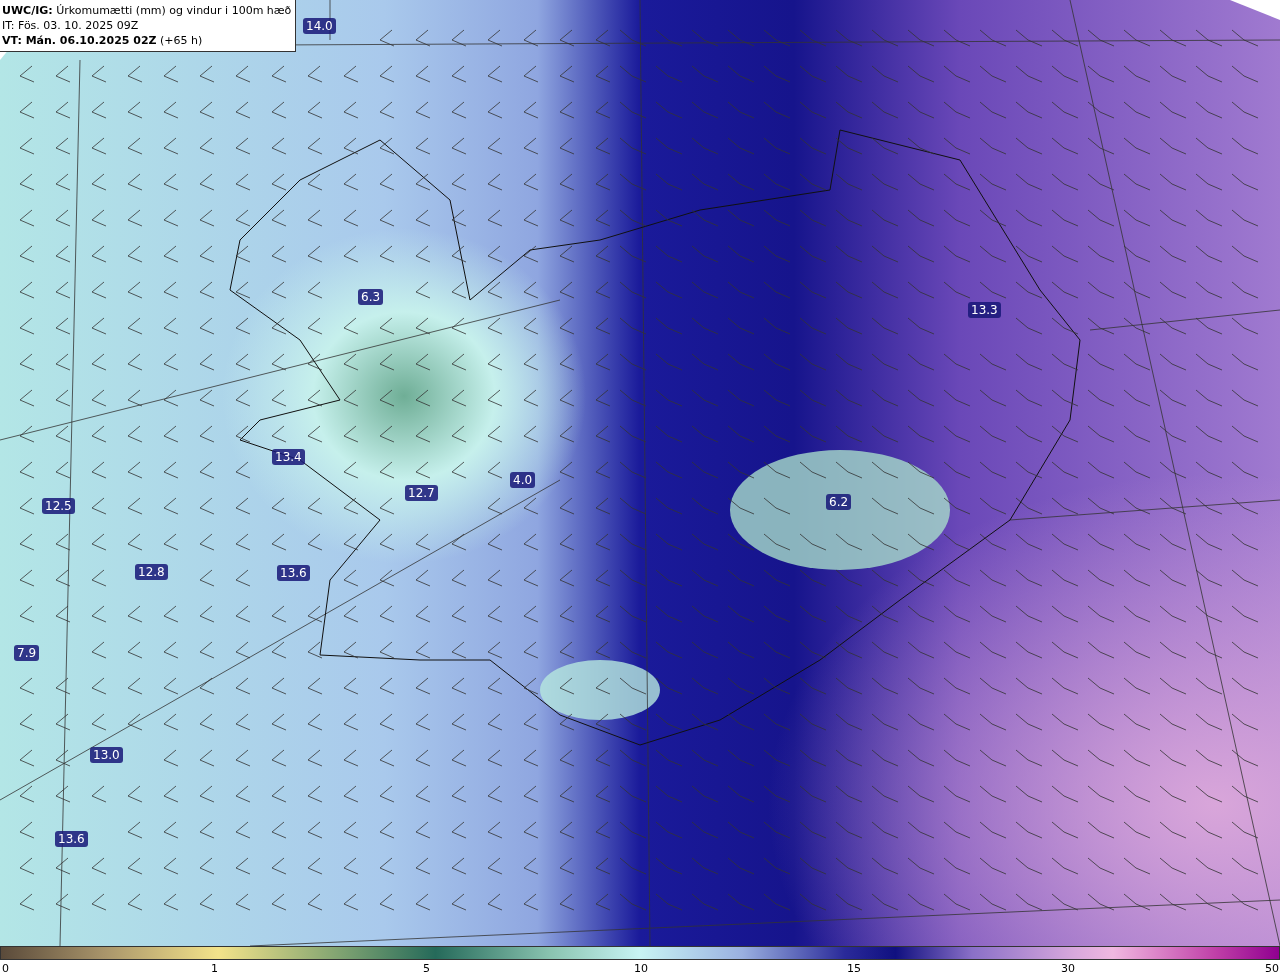 The height and width of the screenshot is (978, 1280). I want to click on value-label: 6.3, so click(371, 297).